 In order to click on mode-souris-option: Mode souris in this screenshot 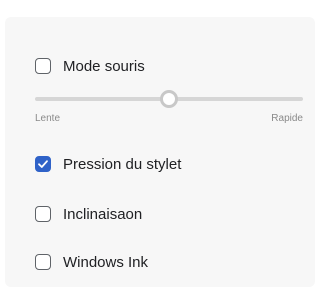, I will do `click(90, 66)`.